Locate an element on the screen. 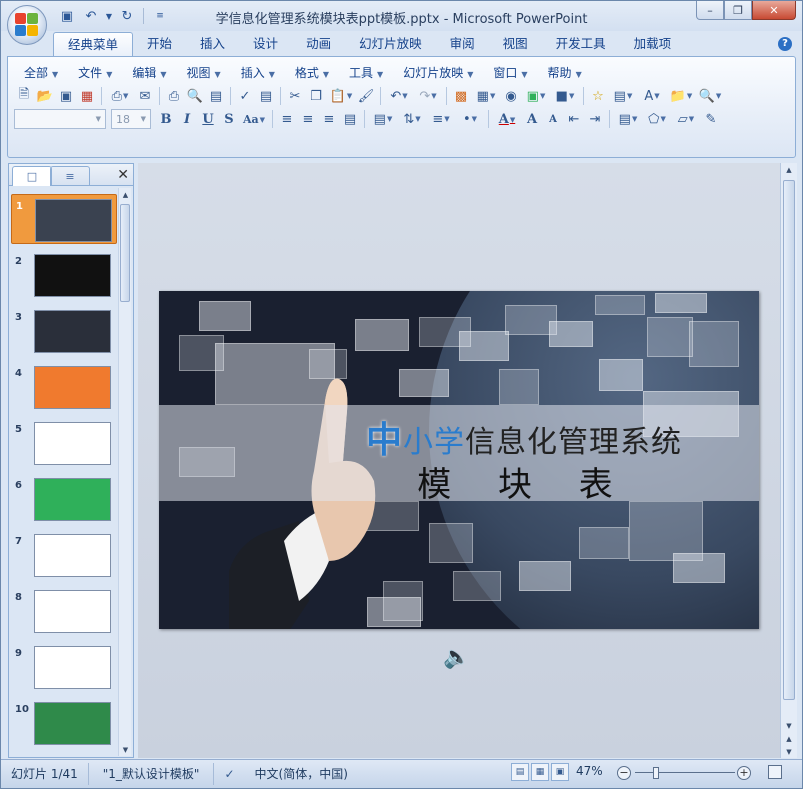 Image resolution: width=803 pixels, height=789 pixels. language-indicator: 中文(简体，中国) is located at coordinates (301, 774).